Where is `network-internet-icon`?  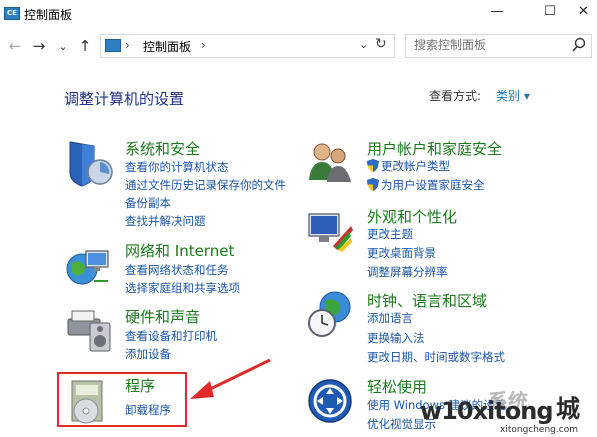
network-internet-icon is located at coordinates (89, 266).